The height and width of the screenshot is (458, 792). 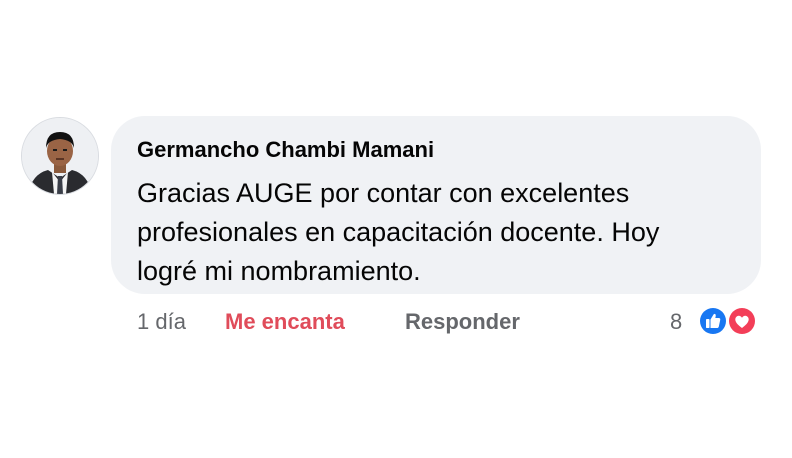 I want to click on like-icon, so click(x=713, y=321).